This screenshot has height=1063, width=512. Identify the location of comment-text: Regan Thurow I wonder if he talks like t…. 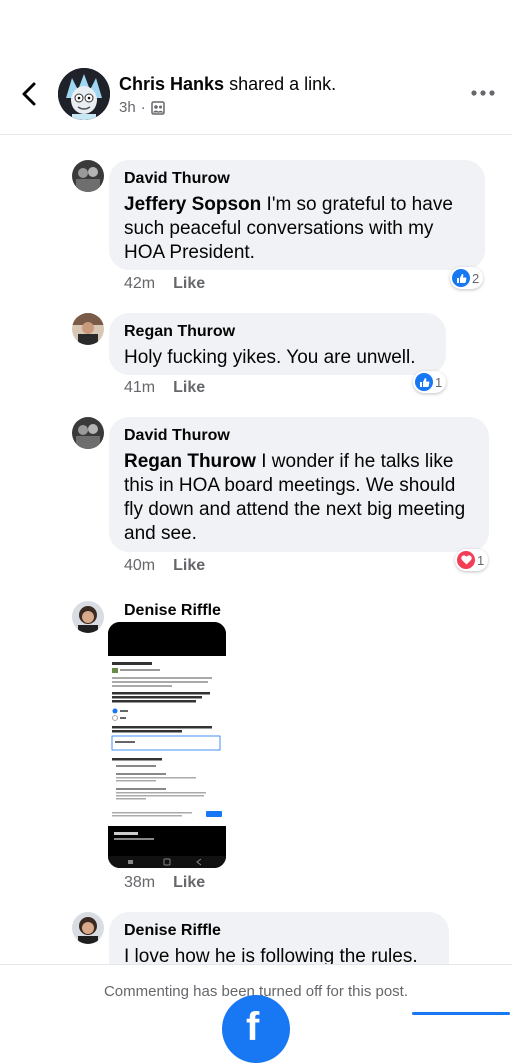
(299, 498).